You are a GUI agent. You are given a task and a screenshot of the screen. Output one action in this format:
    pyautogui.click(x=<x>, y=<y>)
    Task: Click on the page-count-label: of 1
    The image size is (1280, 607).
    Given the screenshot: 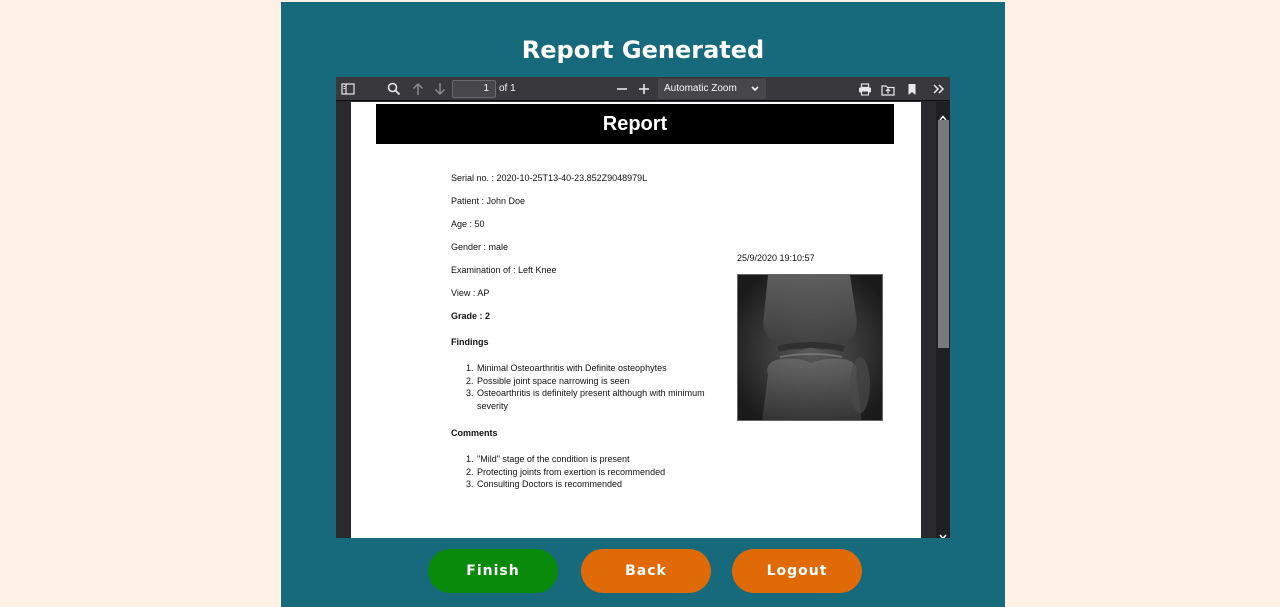 What is the action you would take?
    pyautogui.click(x=507, y=88)
    